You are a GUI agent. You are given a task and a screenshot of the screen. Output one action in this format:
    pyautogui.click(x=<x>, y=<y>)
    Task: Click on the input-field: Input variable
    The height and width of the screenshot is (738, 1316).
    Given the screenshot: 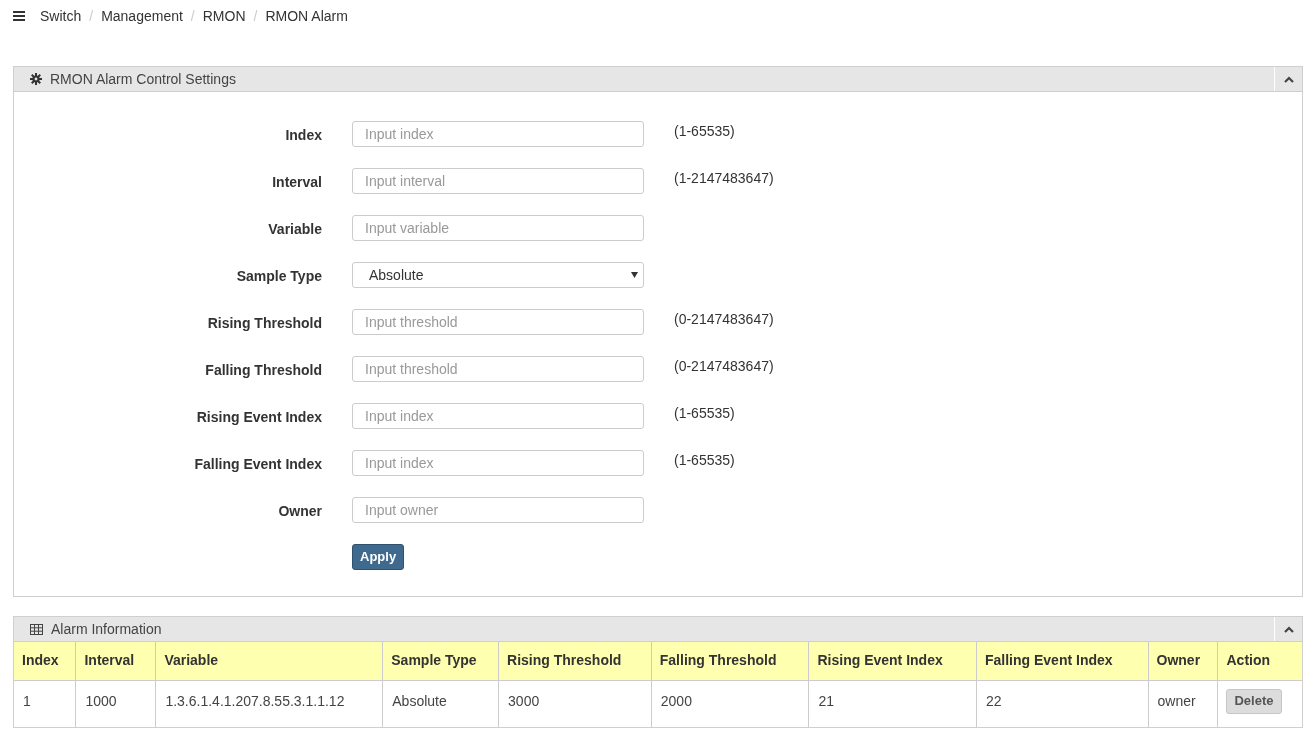 What is the action you would take?
    pyautogui.click(x=498, y=228)
    